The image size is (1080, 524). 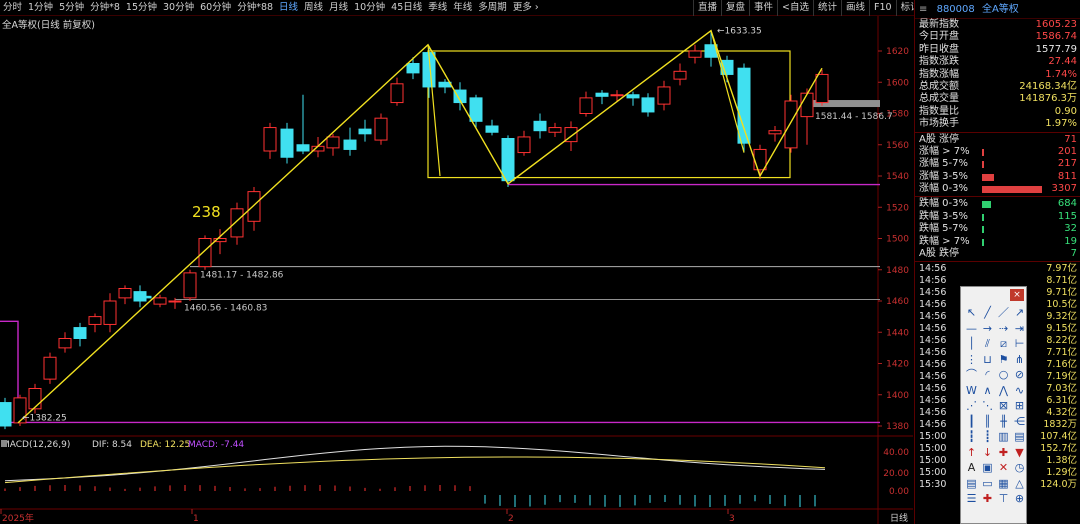 I want to click on bars2-icon: ┋, so click(x=987, y=436).